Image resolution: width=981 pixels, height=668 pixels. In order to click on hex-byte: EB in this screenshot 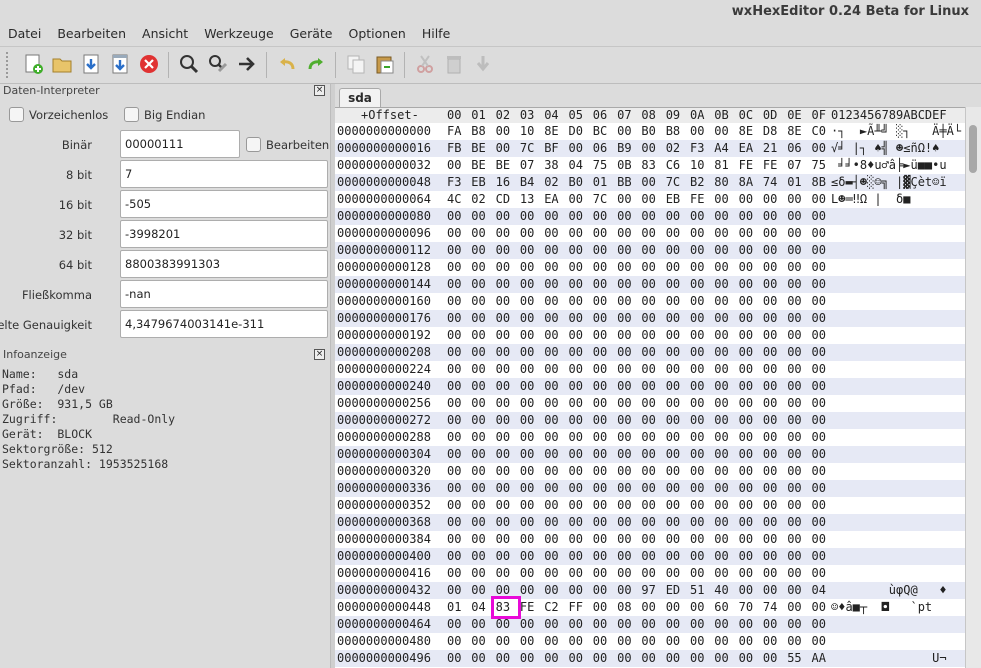, I will do `click(478, 182)`.